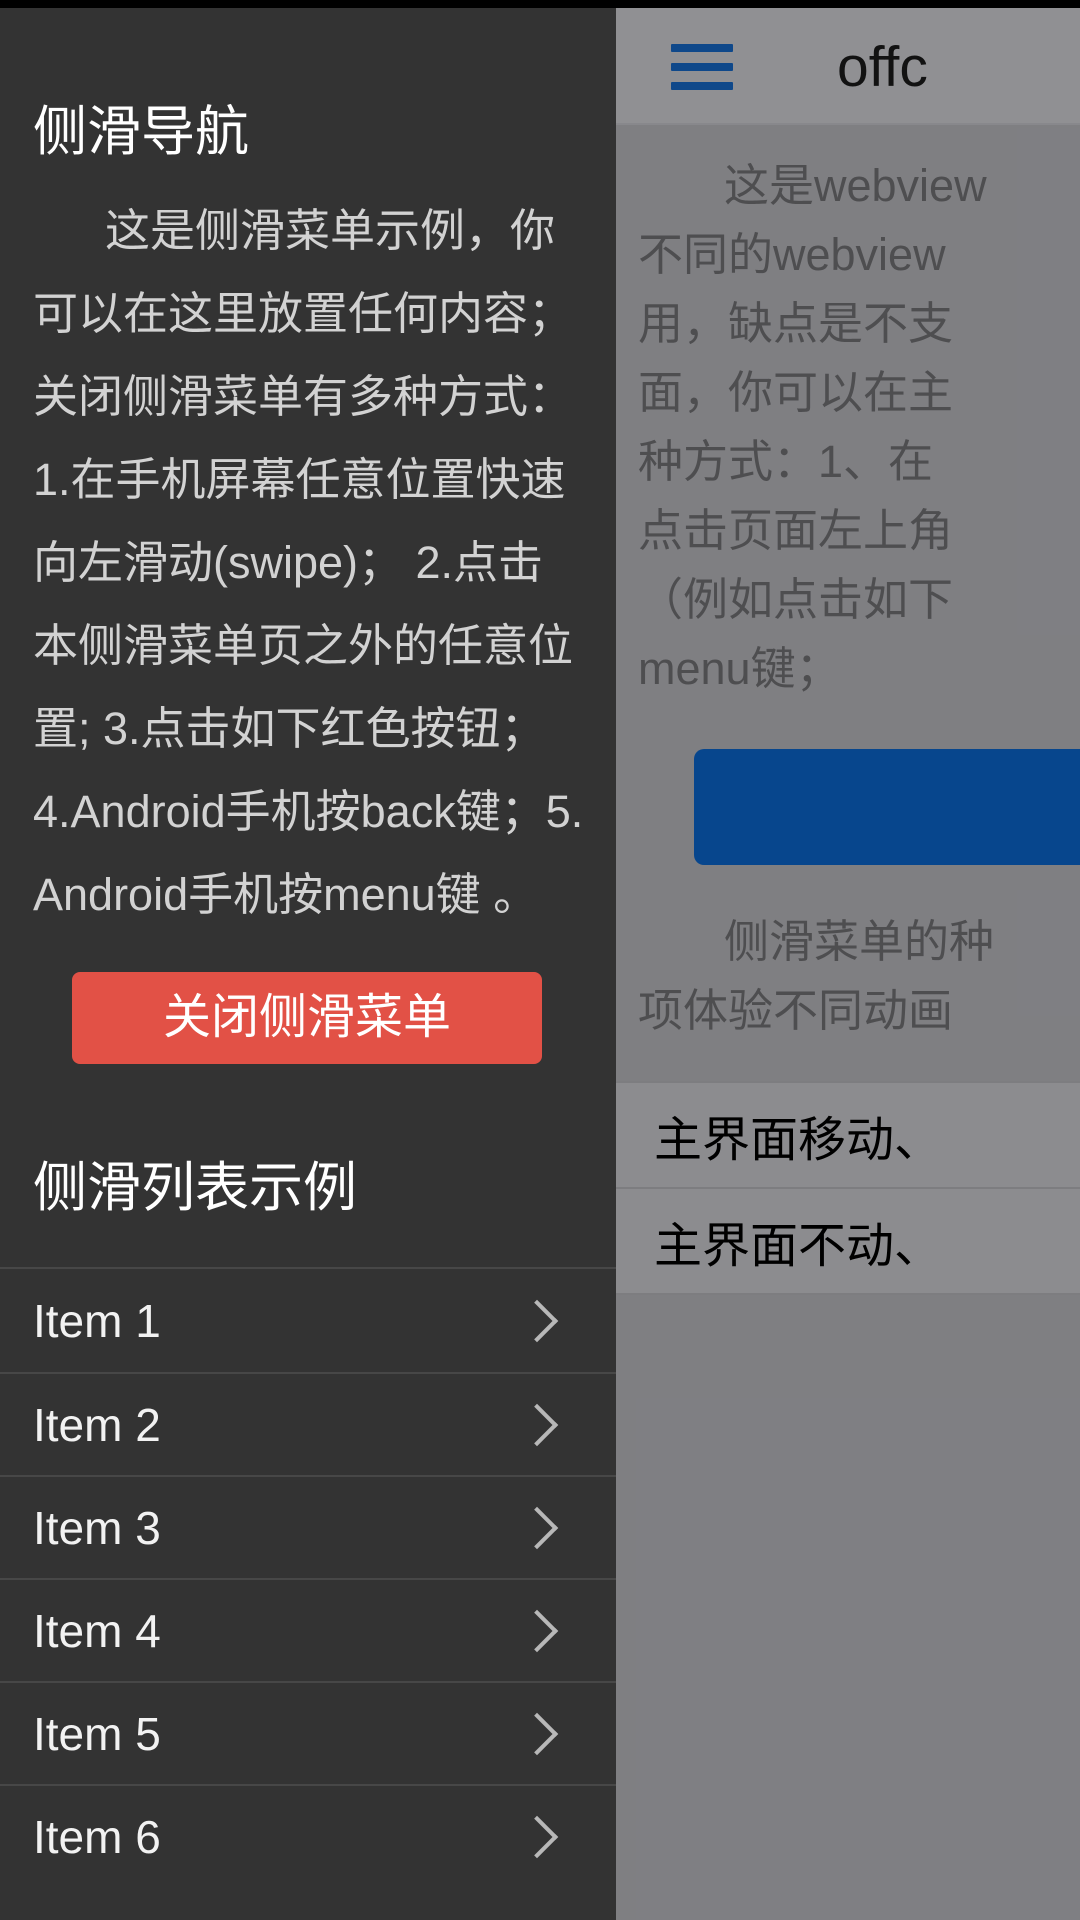  I want to click on hamburger-icon, so click(702, 66).